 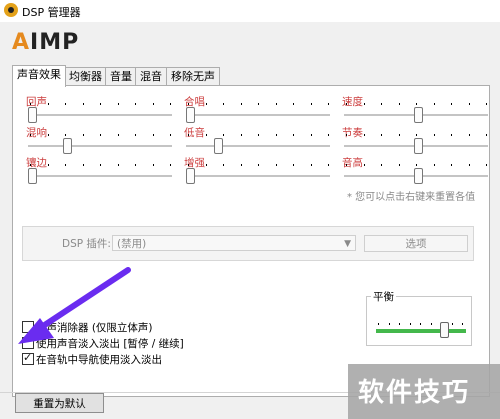 What do you see at coordinates (110, 344) in the screenshot?
I see `checkbox-fade-pause-label: 使用声音淡入淡出 [暂停 / 继续]` at bounding box center [110, 344].